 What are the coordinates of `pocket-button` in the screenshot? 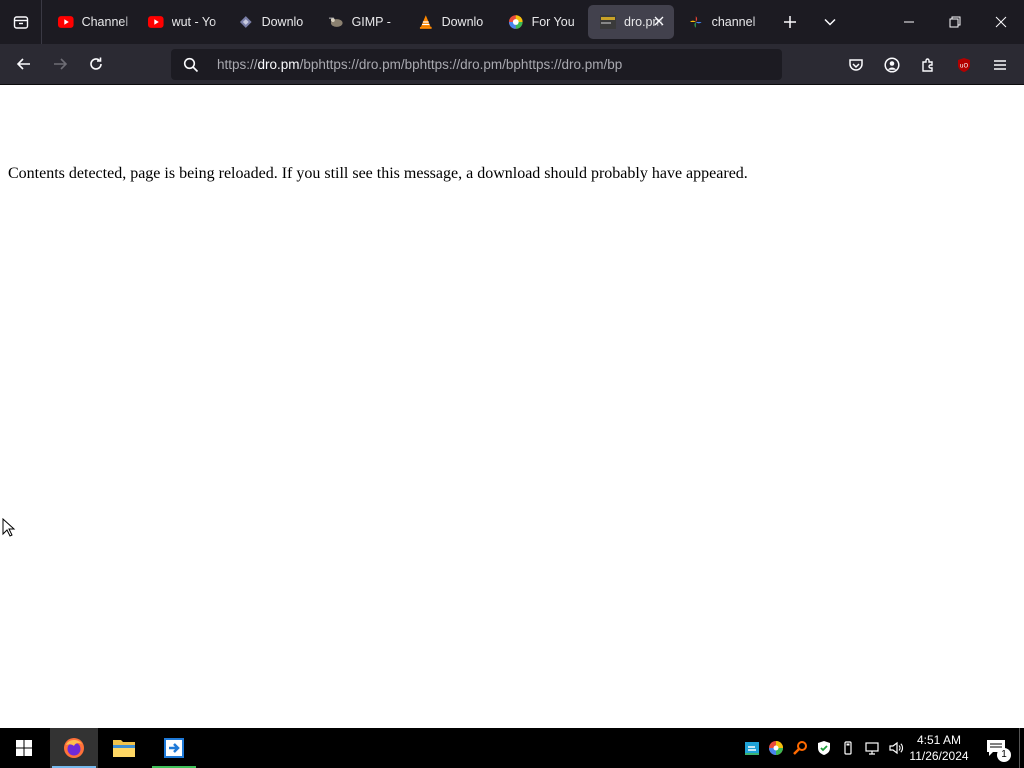 It's located at (856, 65).